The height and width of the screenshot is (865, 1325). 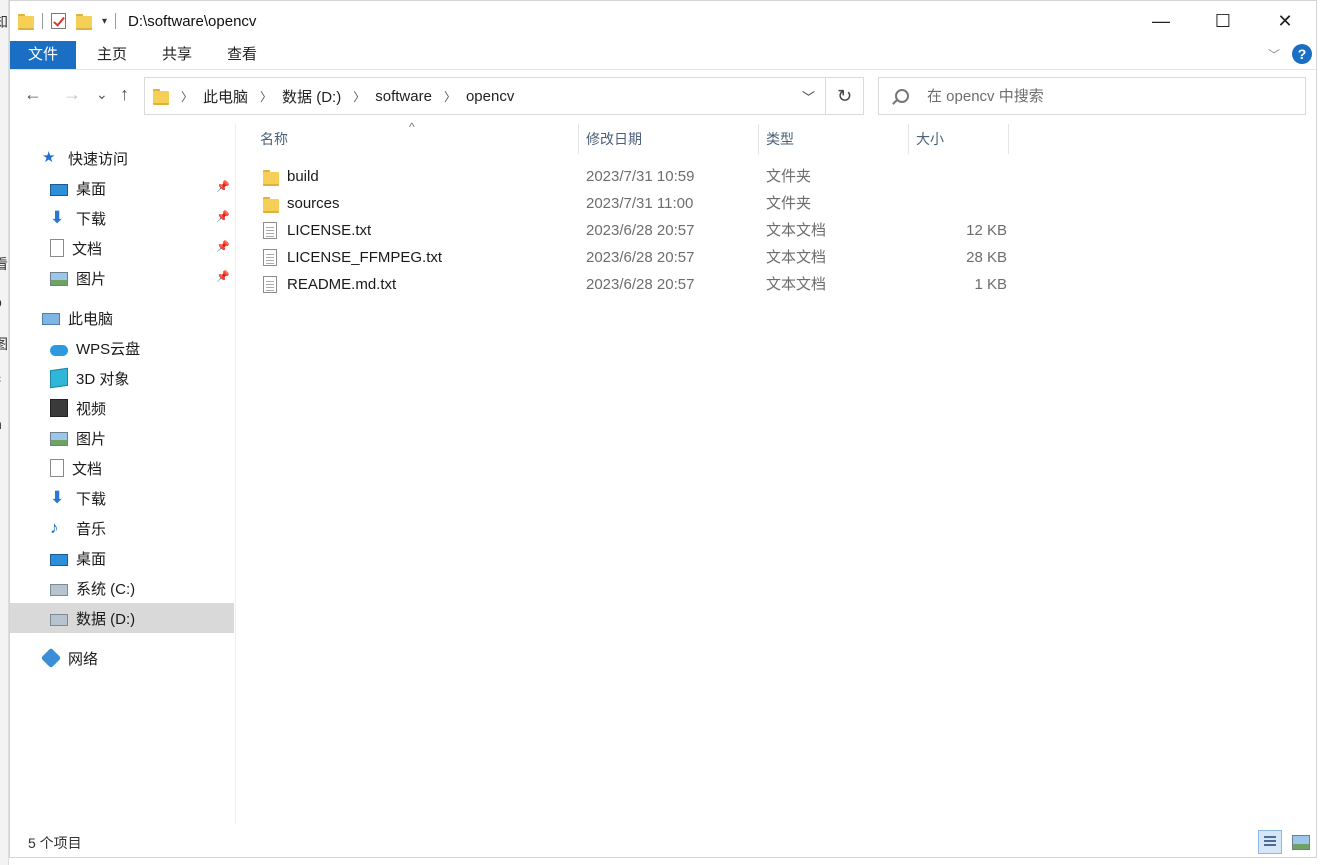 I want to click on tab-home: 主页, so click(x=112, y=55).